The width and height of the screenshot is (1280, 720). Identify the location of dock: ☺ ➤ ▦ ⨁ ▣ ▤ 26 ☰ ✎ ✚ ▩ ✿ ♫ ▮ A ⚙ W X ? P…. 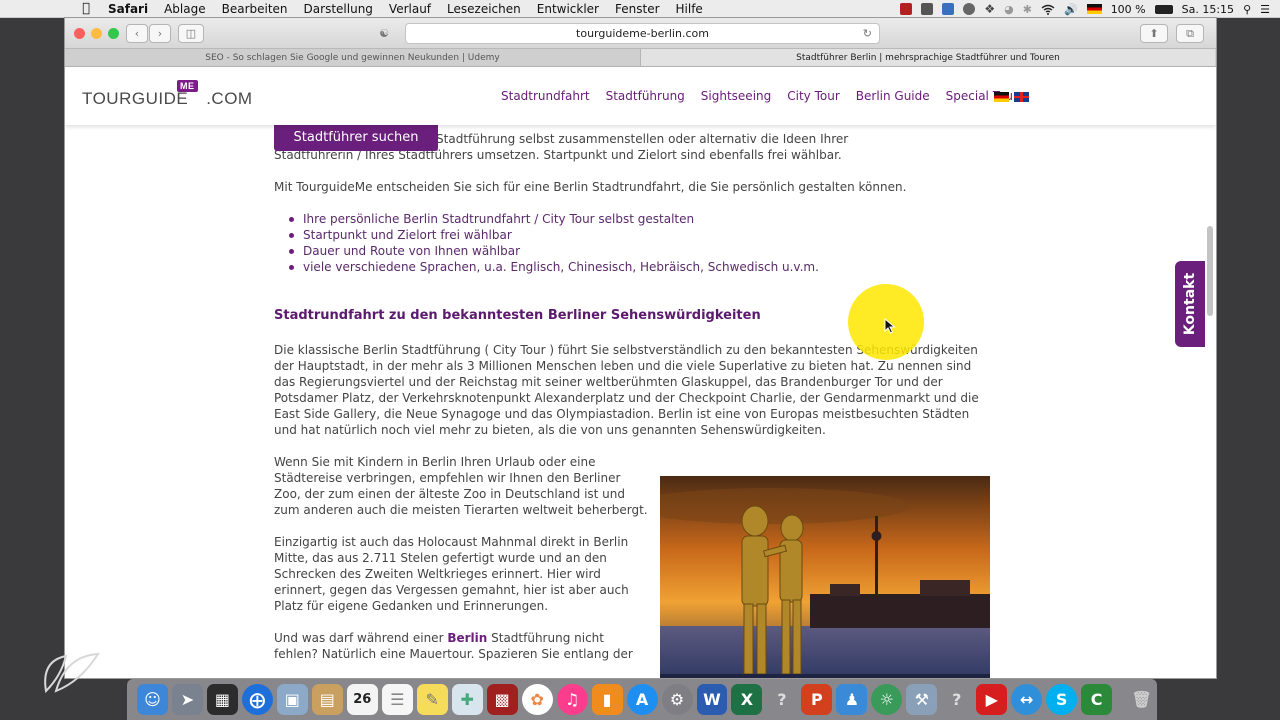
(642, 699).